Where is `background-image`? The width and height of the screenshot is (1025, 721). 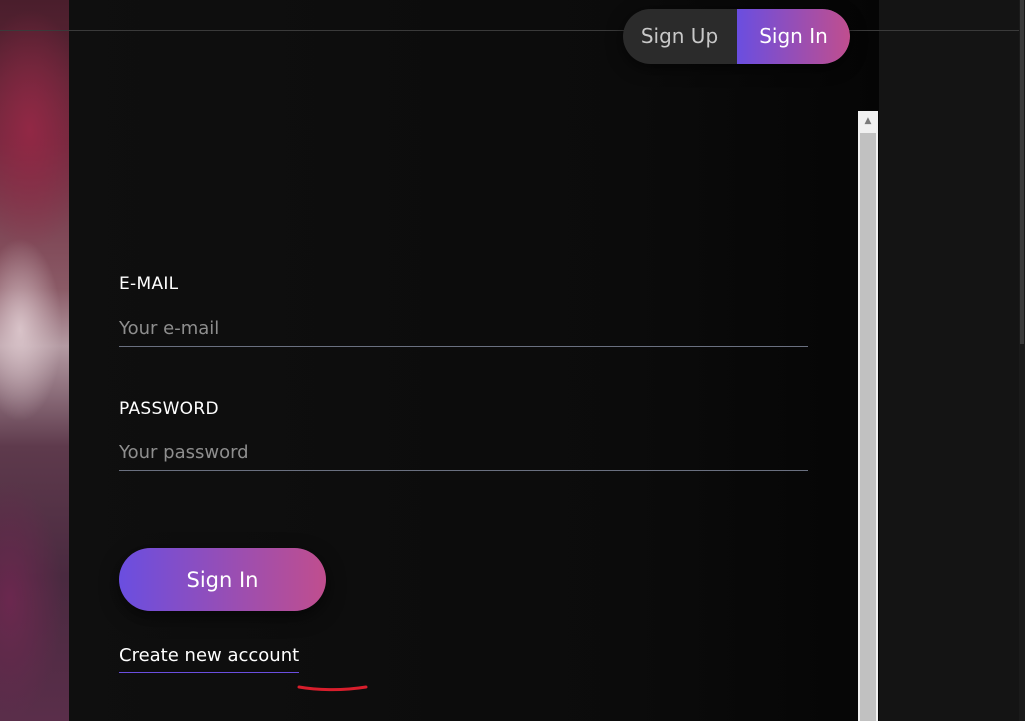
background-image is located at coordinates (34, 360).